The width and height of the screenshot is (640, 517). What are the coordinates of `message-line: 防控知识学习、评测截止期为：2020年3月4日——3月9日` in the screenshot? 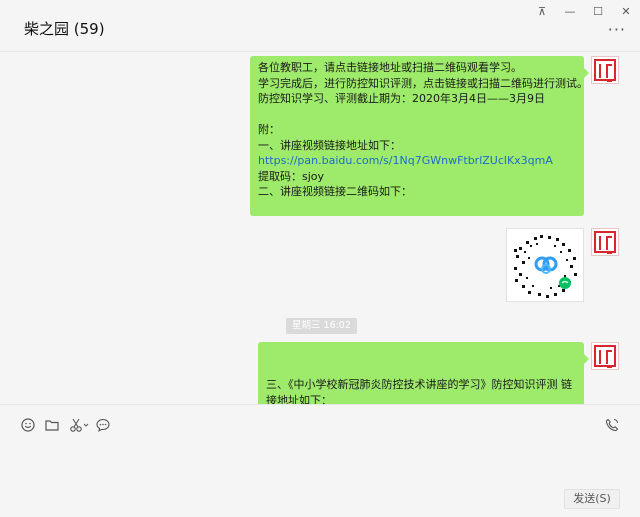 It's located at (401, 98).